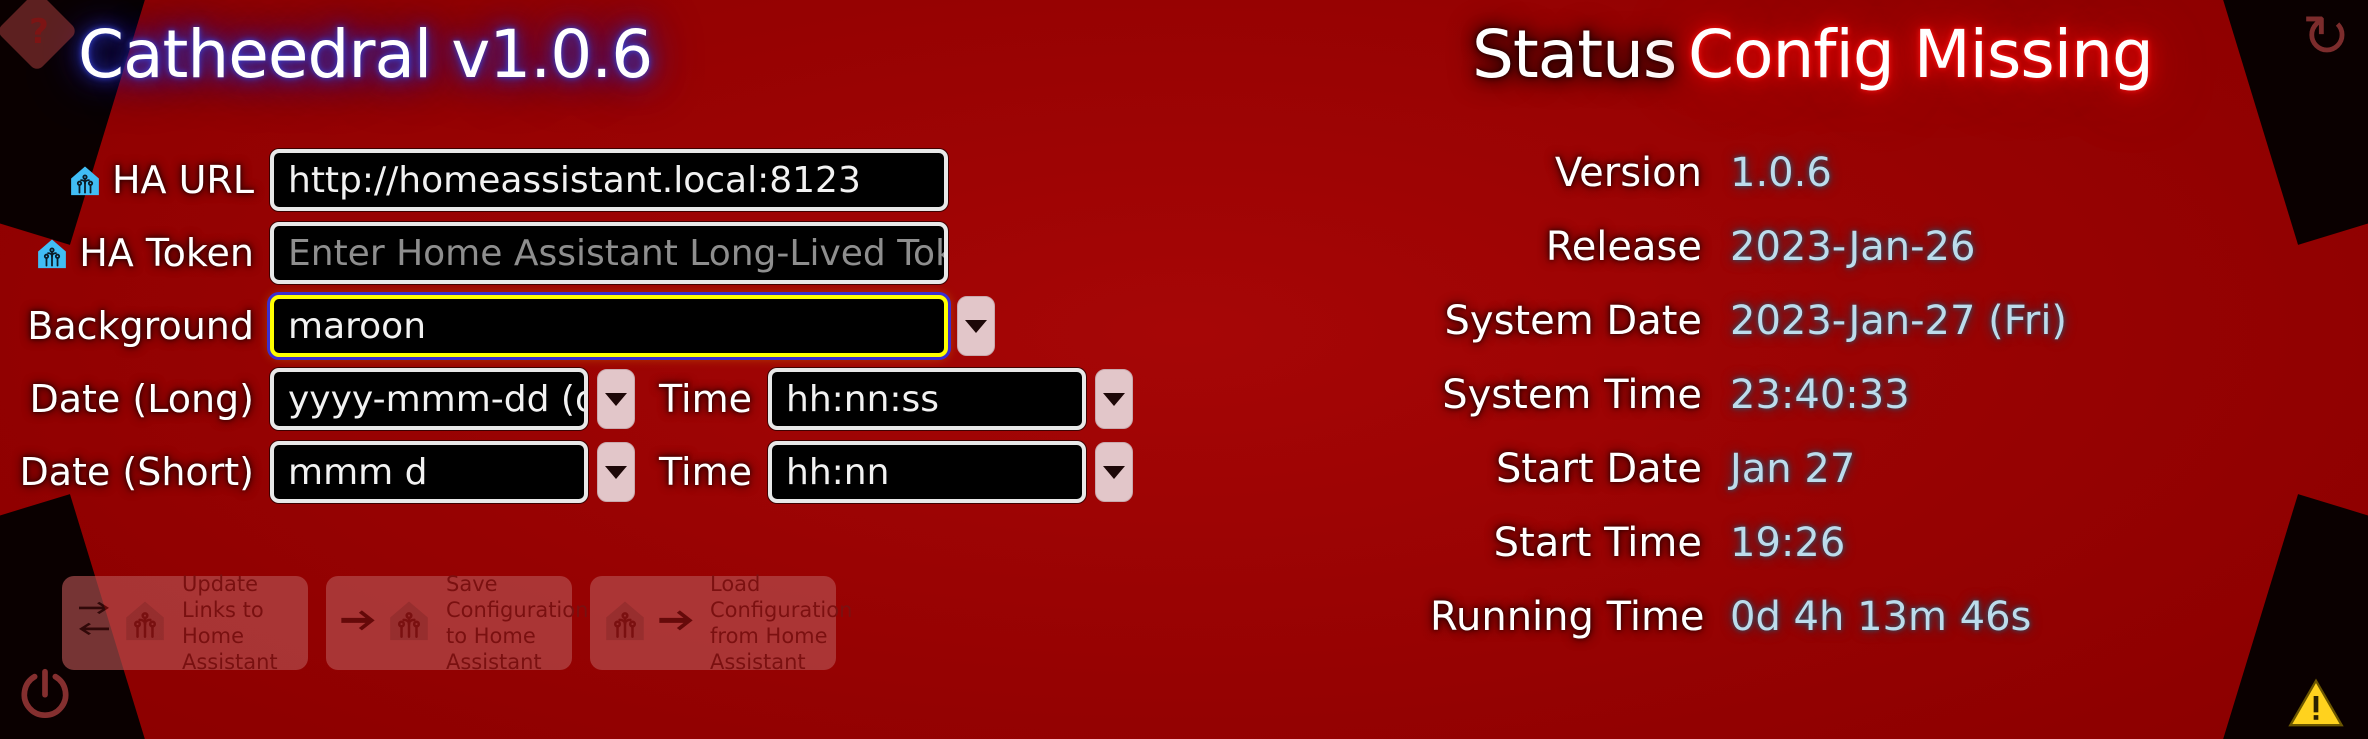  I want to click on help-icon: ?, so click(39, 32).